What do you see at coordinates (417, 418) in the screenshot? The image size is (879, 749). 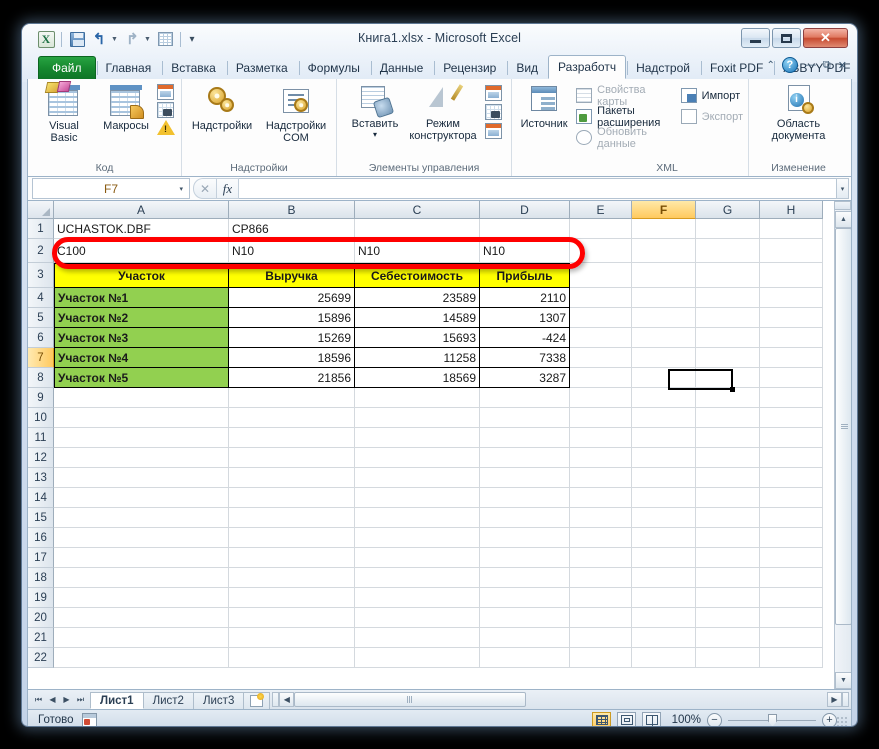 I see `cell-c10` at bounding box center [417, 418].